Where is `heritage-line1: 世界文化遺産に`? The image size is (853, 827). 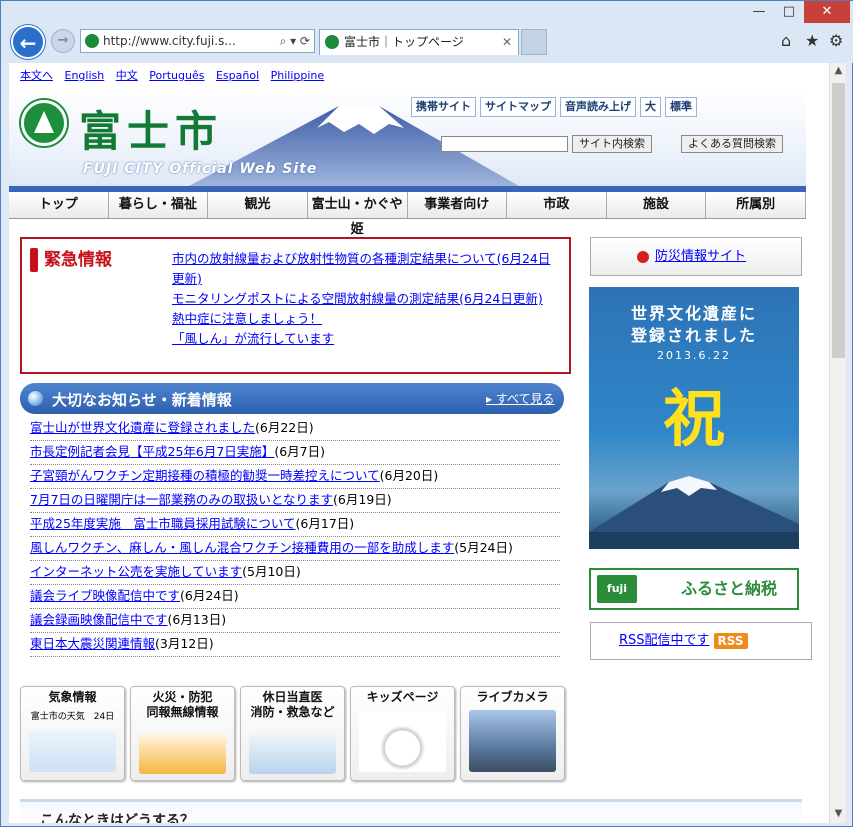 heritage-line1: 世界文化遺産に is located at coordinates (693, 313).